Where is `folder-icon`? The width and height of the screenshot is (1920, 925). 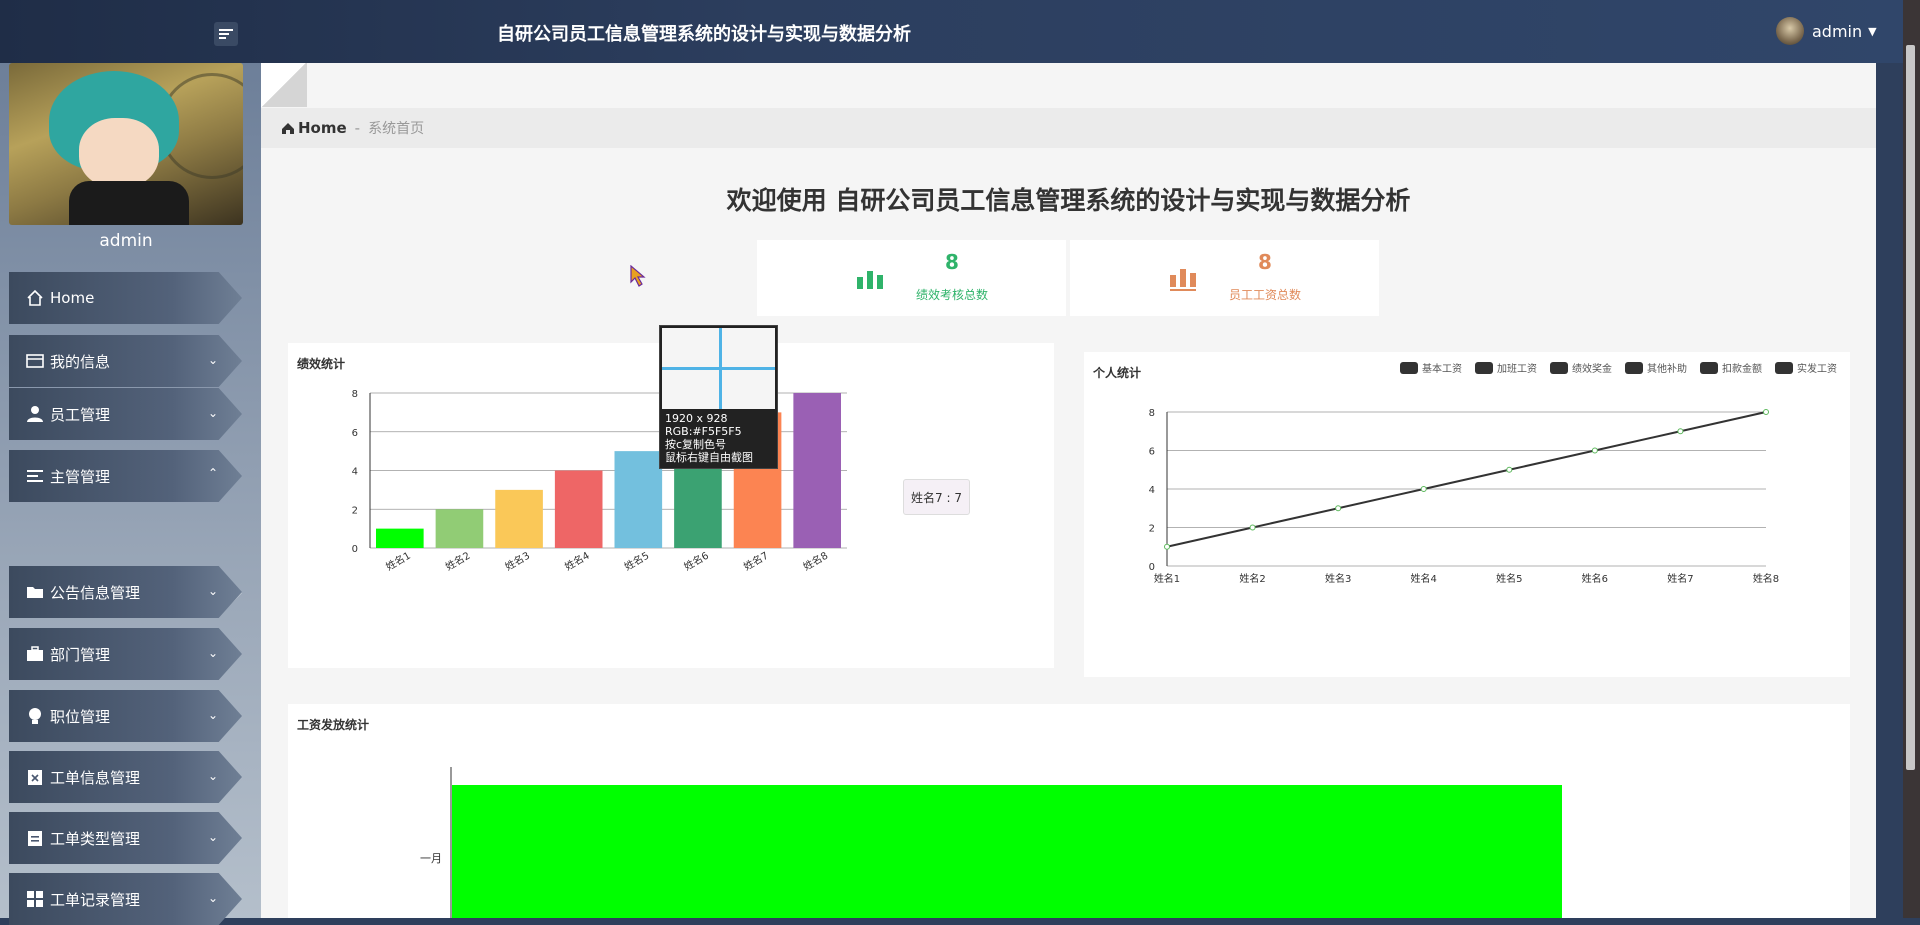 folder-icon is located at coordinates (35, 592).